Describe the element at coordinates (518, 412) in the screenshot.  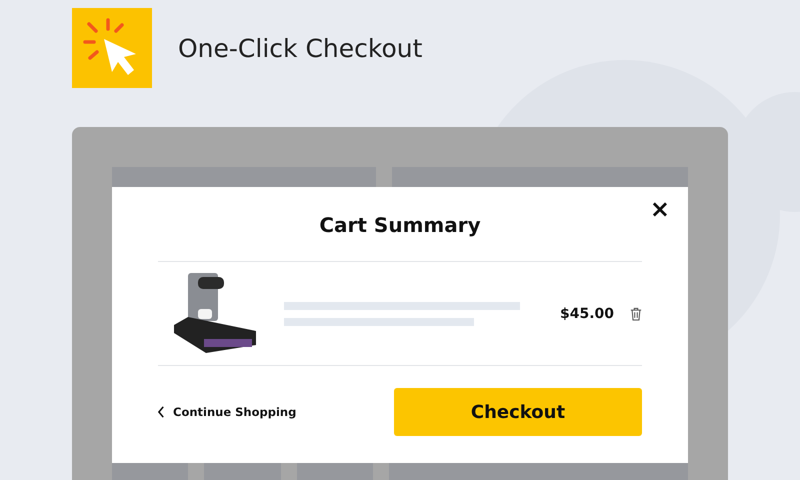
I see `checkout-button: Checkout` at that location.